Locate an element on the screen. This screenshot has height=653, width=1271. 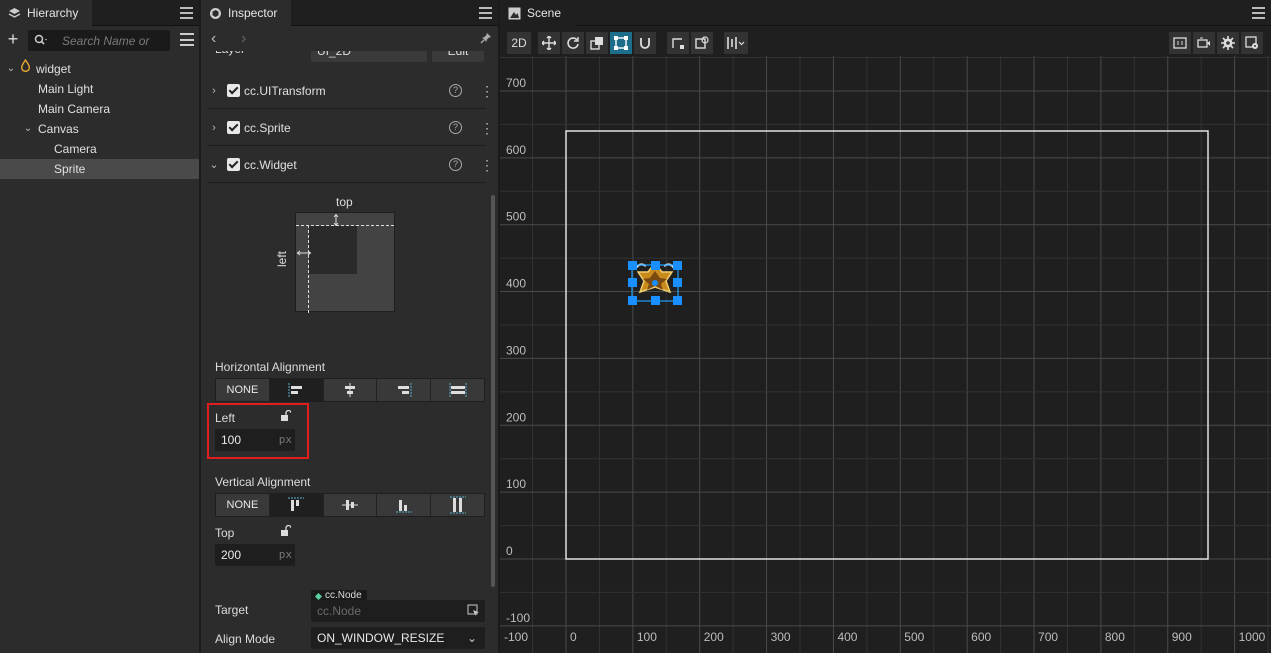
scale-tool-button is located at coordinates (597, 43).